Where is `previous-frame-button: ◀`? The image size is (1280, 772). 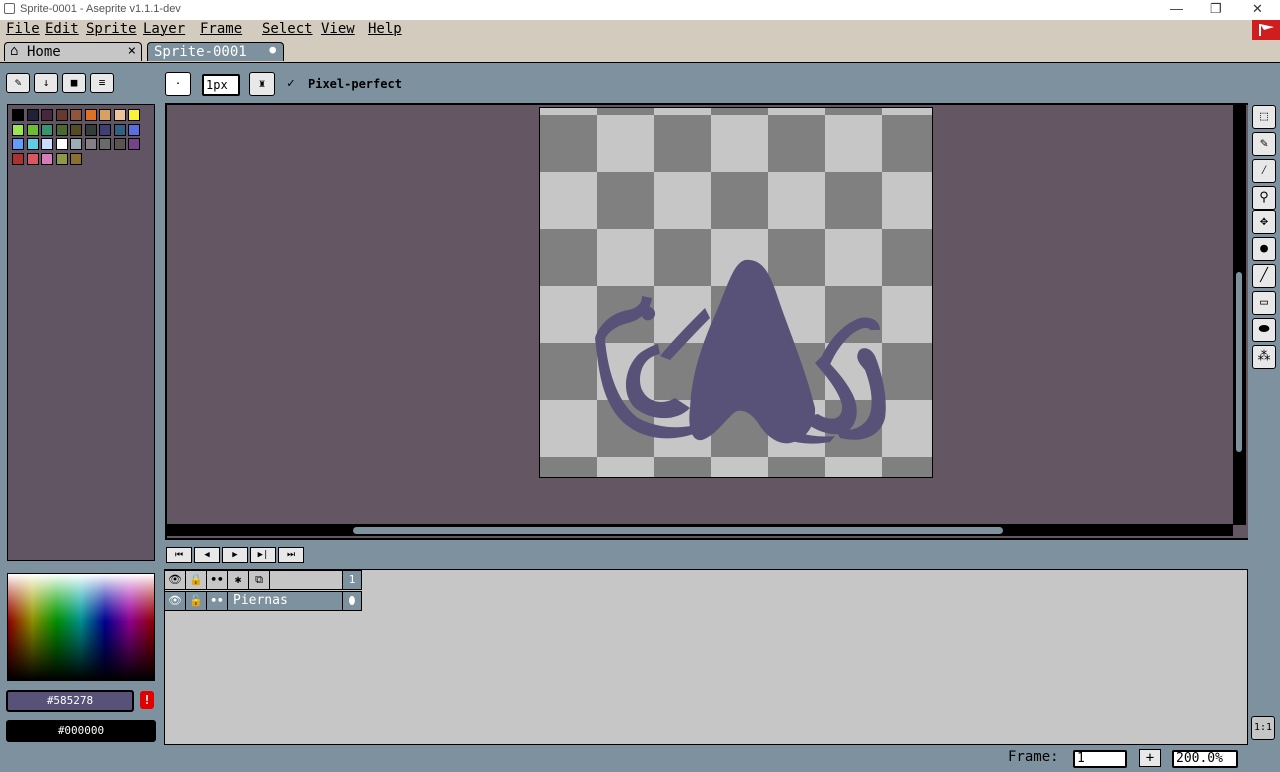 previous-frame-button: ◀ is located at coordinates (207, 555).